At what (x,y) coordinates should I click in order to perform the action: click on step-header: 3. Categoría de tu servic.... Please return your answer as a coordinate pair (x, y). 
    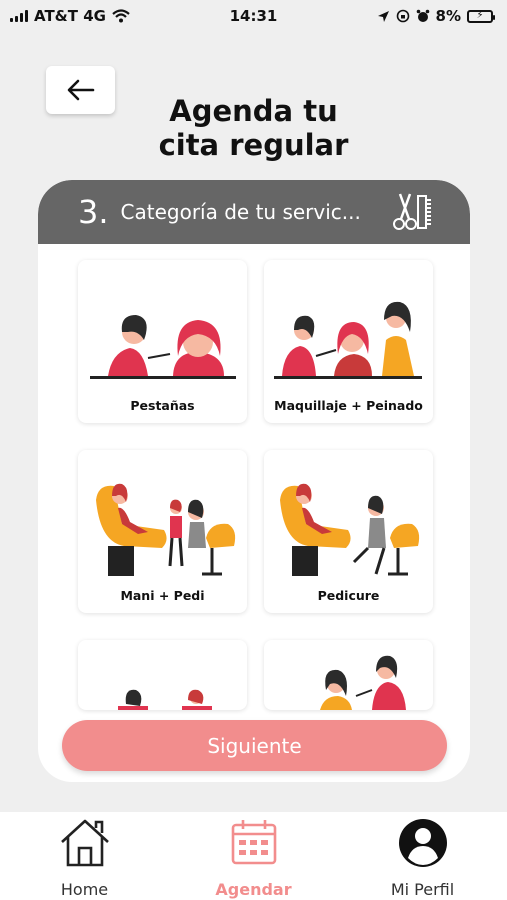
    Looking at the image, I should click on (254, 212).